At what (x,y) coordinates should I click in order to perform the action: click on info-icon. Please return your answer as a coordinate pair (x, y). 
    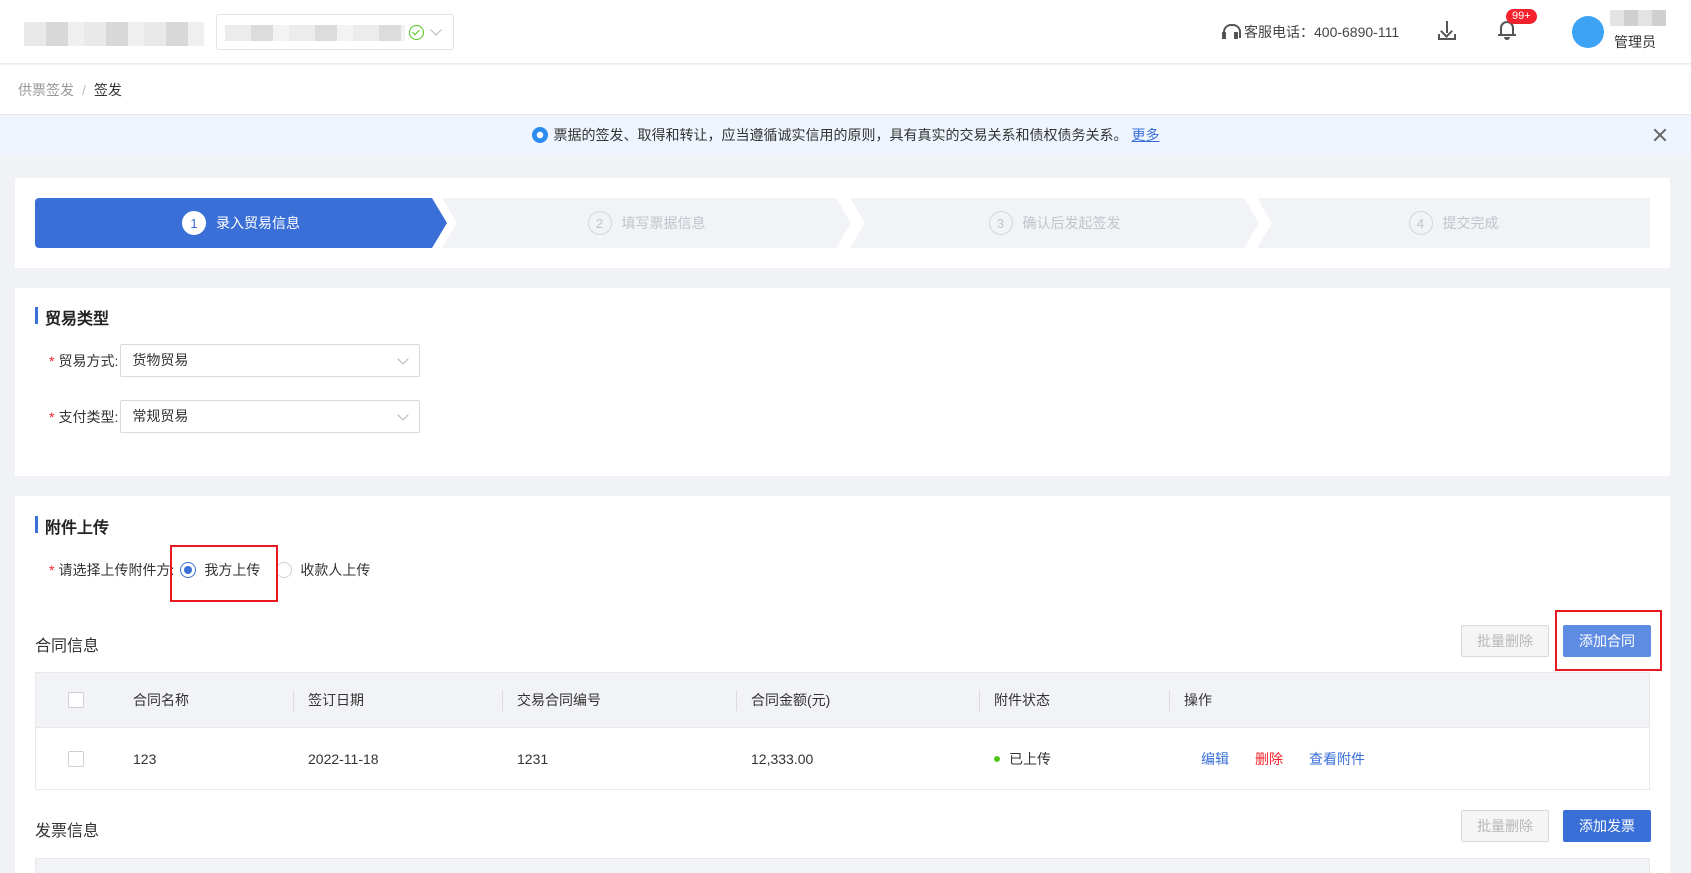
    Looking at the image, I should click on (539, 135).